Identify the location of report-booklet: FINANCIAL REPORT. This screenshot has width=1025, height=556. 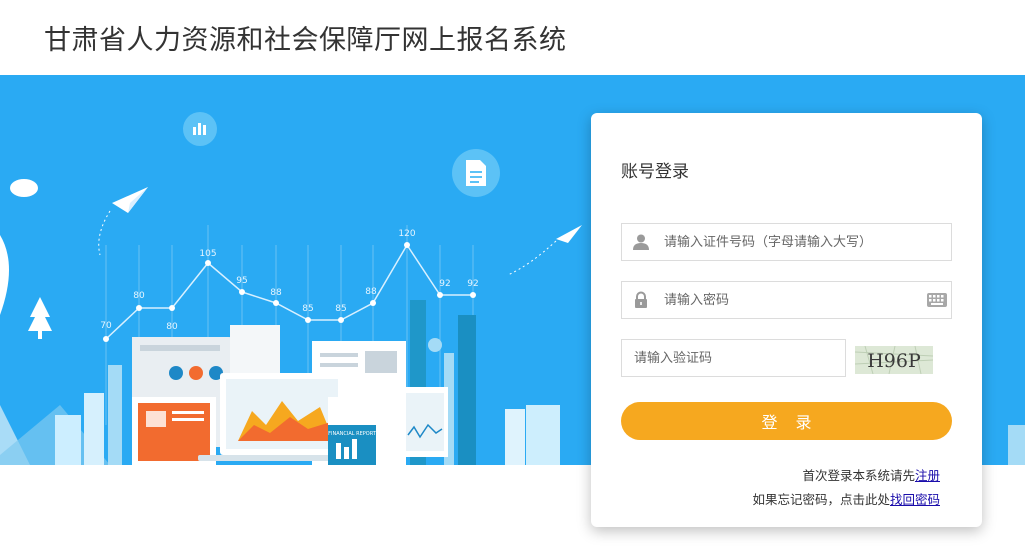
(352, 431).